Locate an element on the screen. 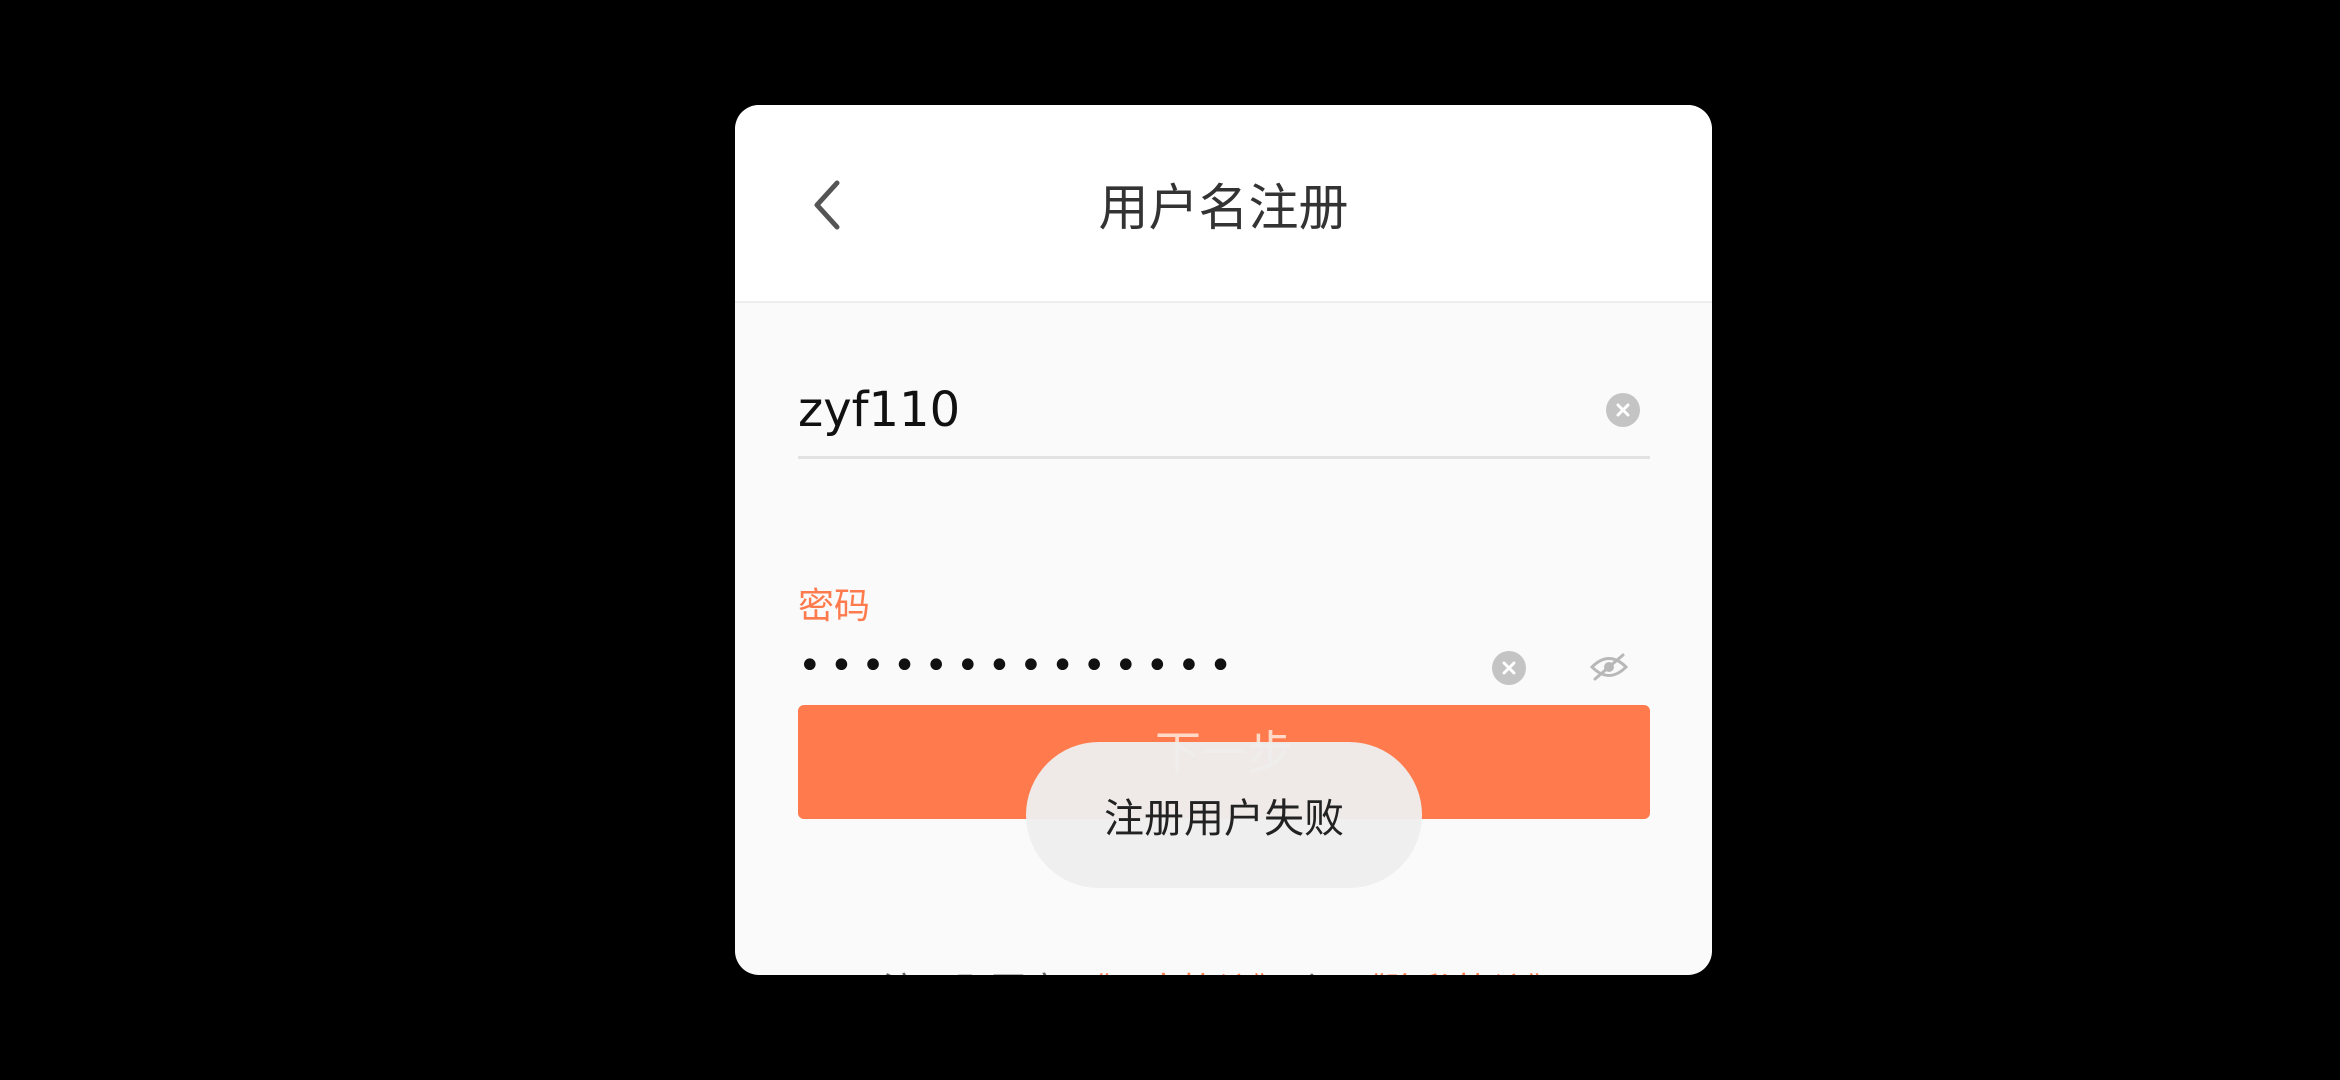 The height and width of the screenshot is (1080, 2340). agreement-conjunction: 与 is located at coordinates (1319, 968).